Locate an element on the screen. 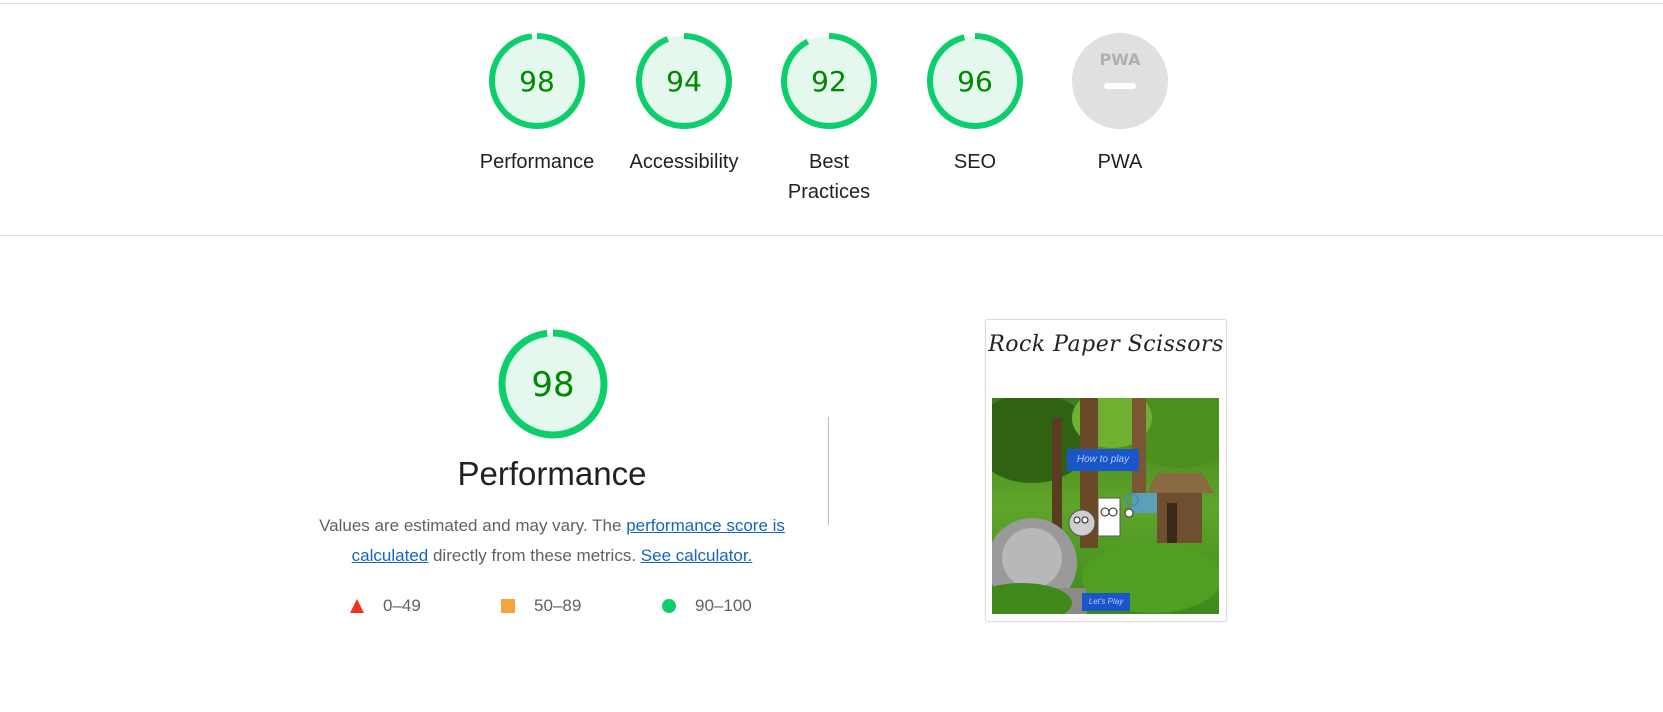 Image resolution: width=1663 pixels, height=712 pixels. performance-score: 98 is located at coordinates (552, 385).